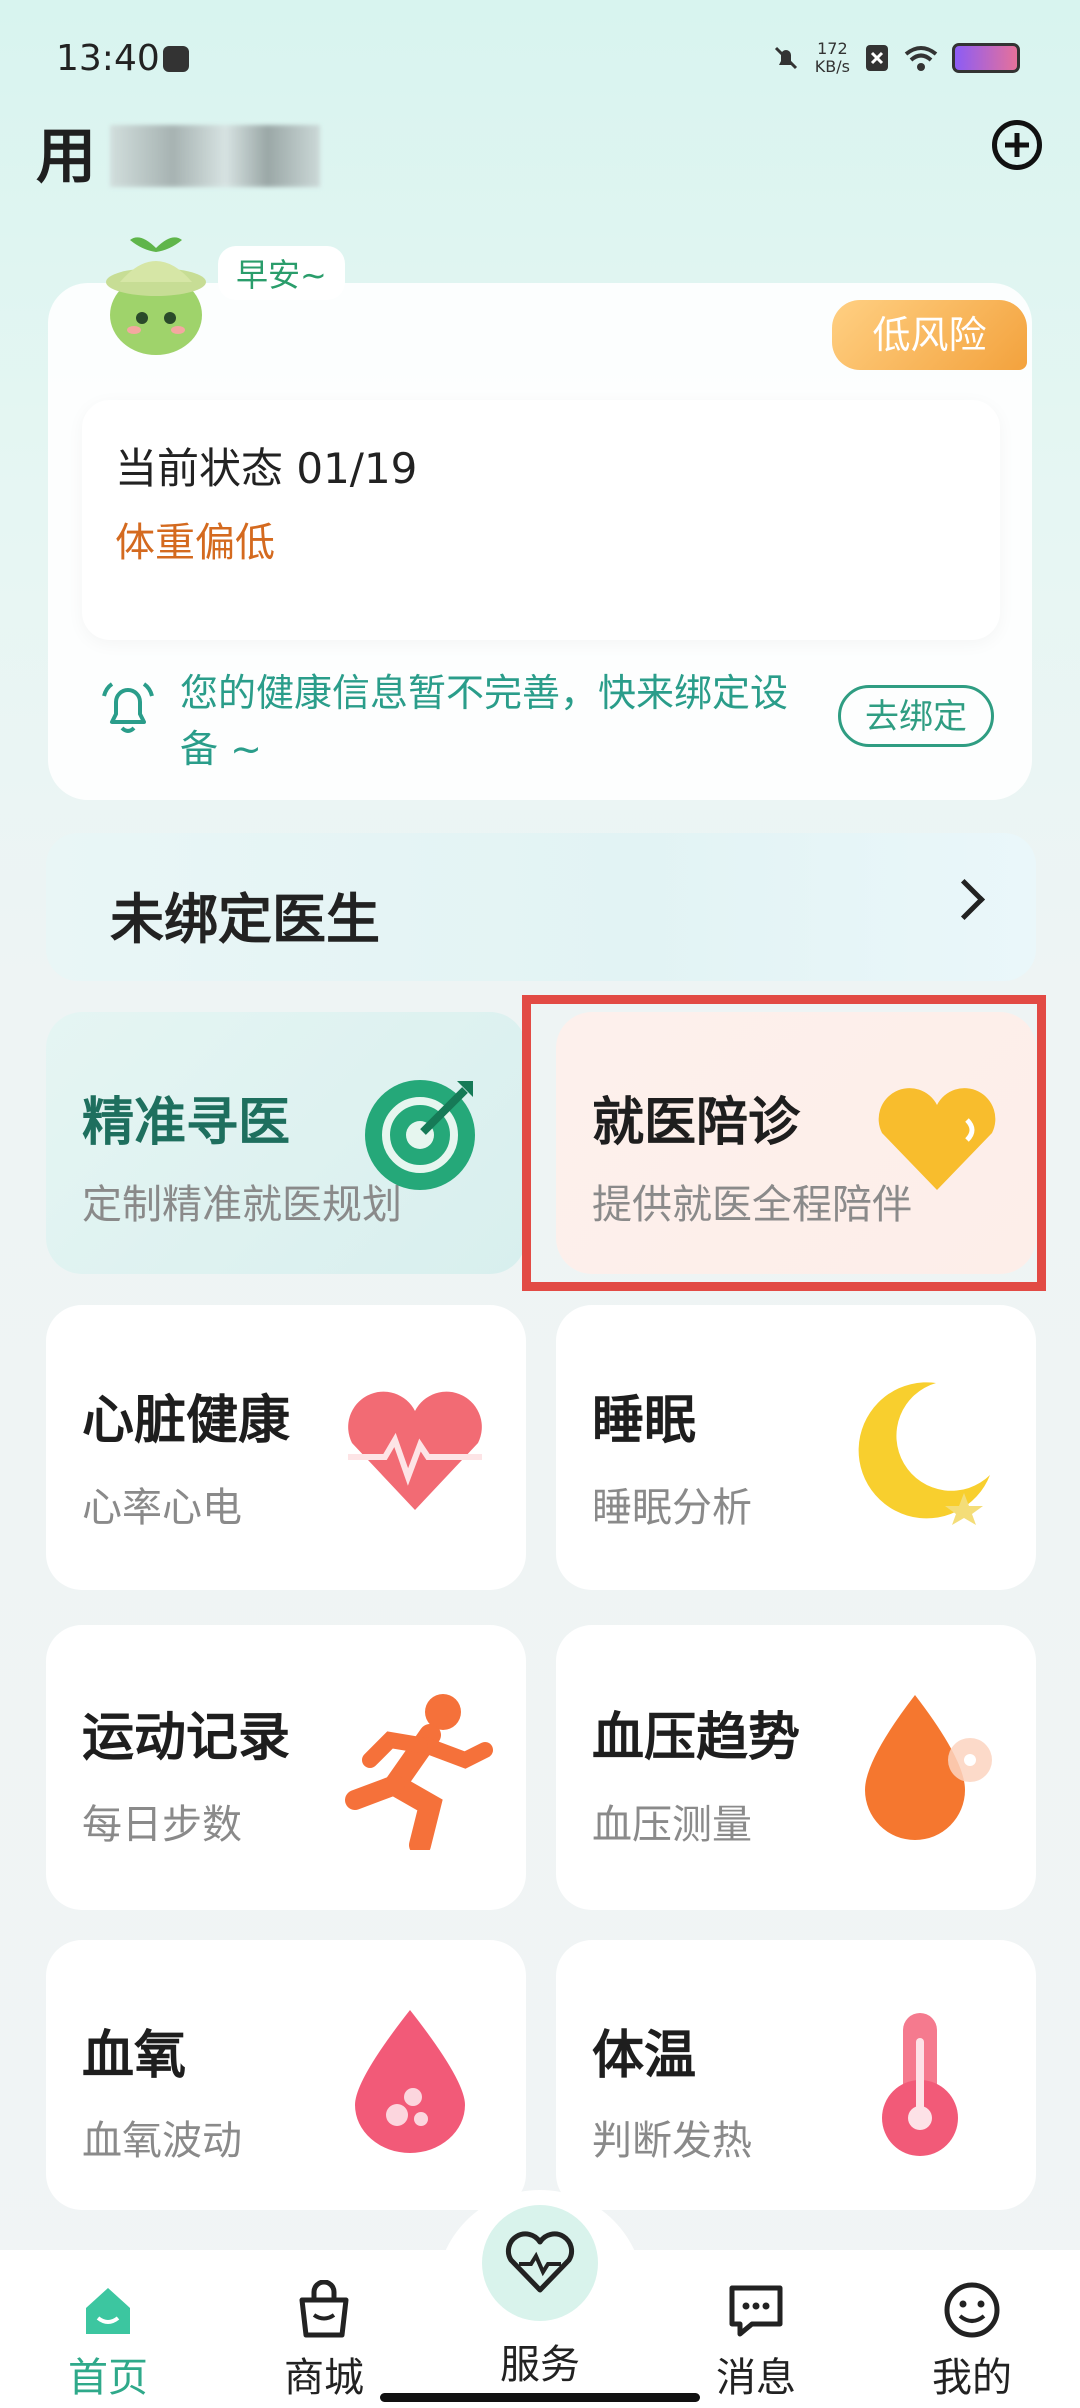 This screenshot has width=1080, height=2408. What do you see at coordinates (186, 1738) in the screenshot?
I see `tile-title: 运动记录` at bounding box center [186, 1738].